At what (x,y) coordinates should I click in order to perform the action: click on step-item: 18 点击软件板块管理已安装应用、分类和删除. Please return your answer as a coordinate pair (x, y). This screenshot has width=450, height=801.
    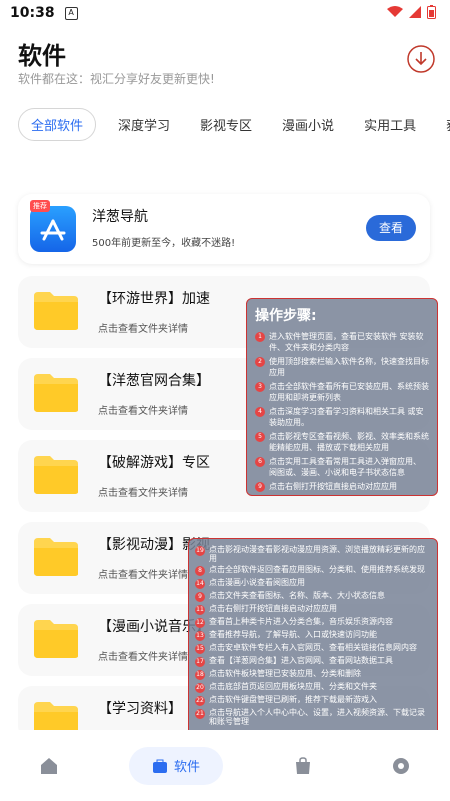
    Looking at the image, I should click on (278, 674).